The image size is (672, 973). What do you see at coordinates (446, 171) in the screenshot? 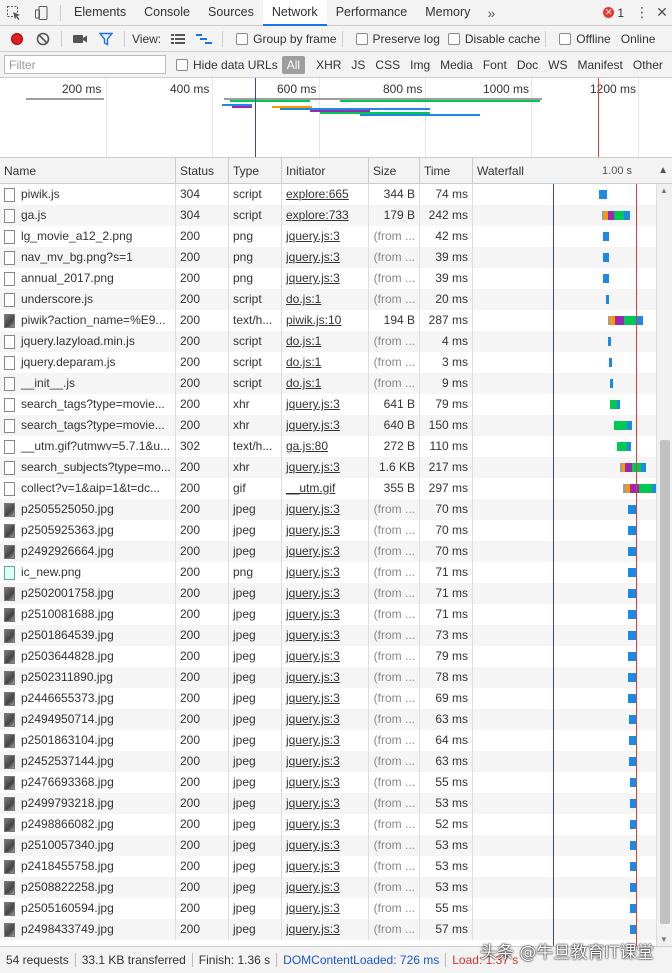
I see `column-time-header: Time` at bounding box center [446, 171].